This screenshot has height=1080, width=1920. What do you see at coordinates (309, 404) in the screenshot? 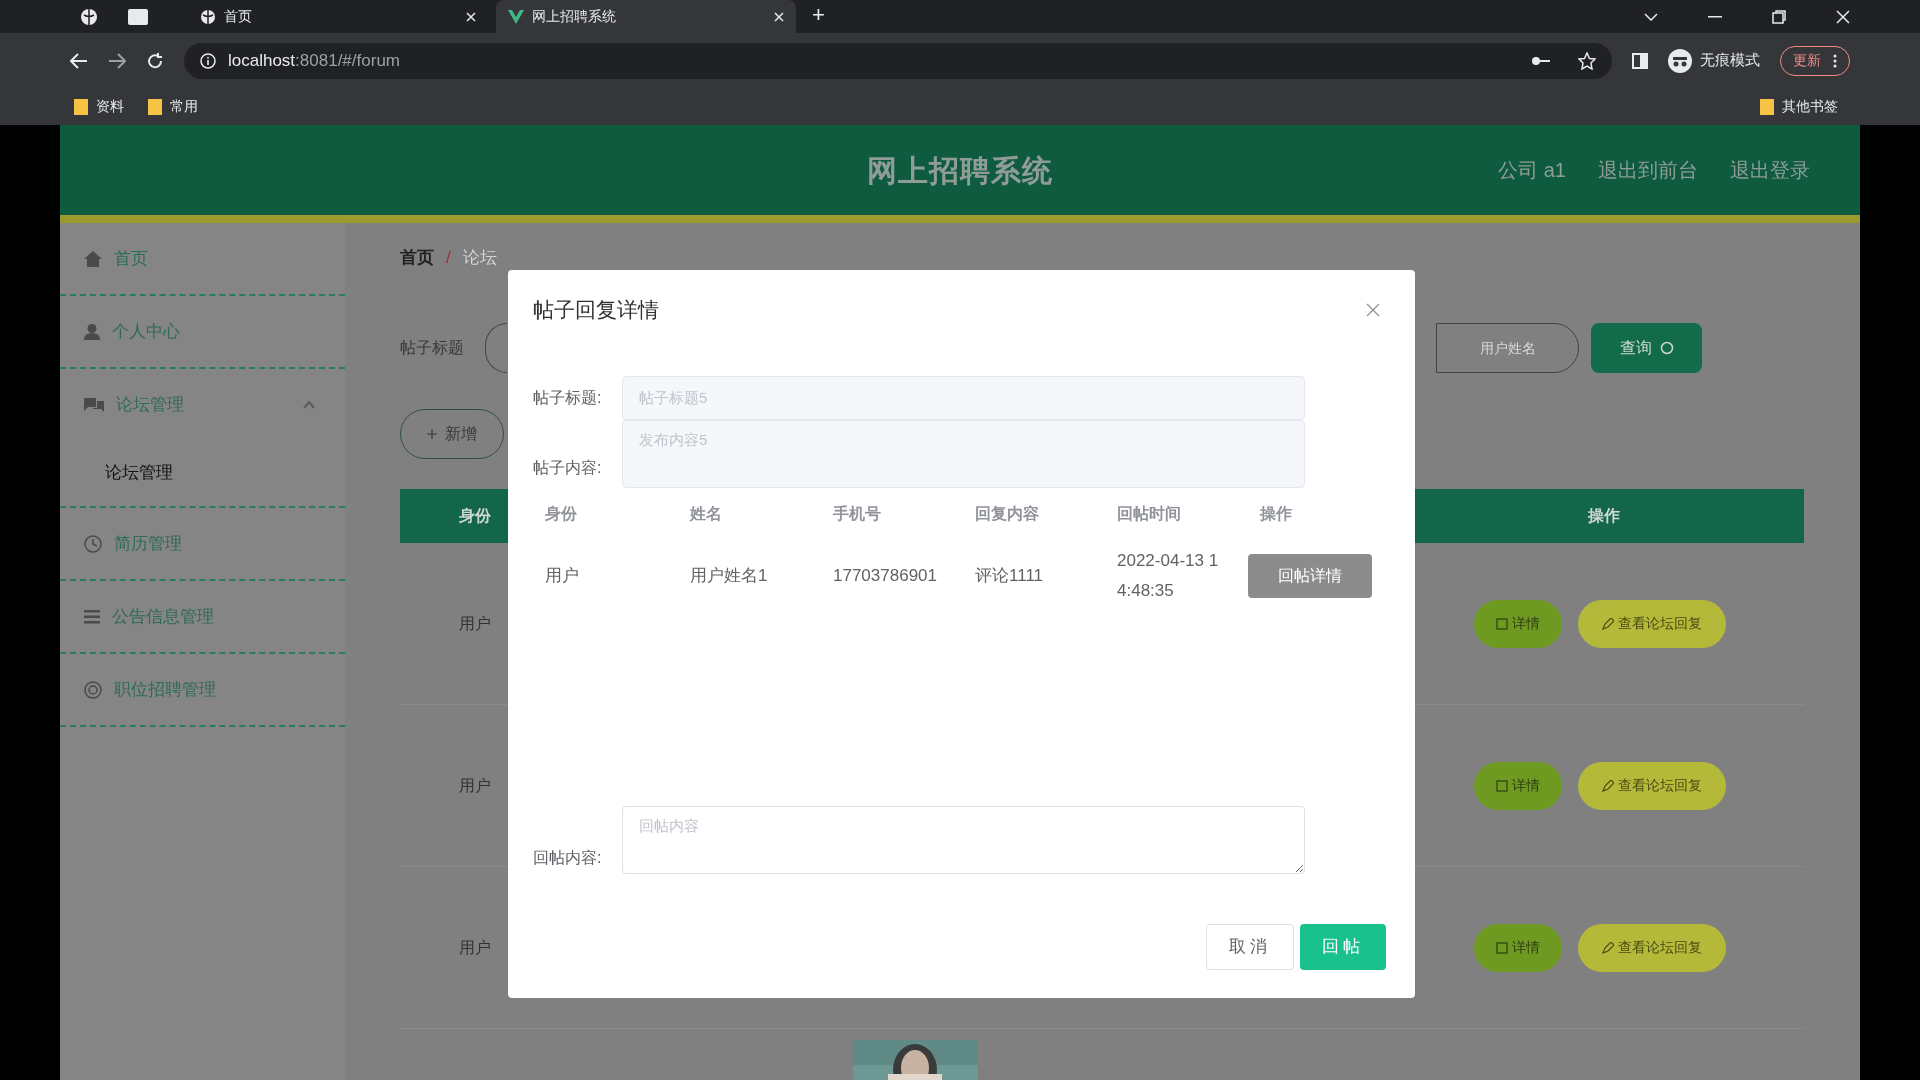
I see `chevron-up-icon` at bounding box center [309, 404].